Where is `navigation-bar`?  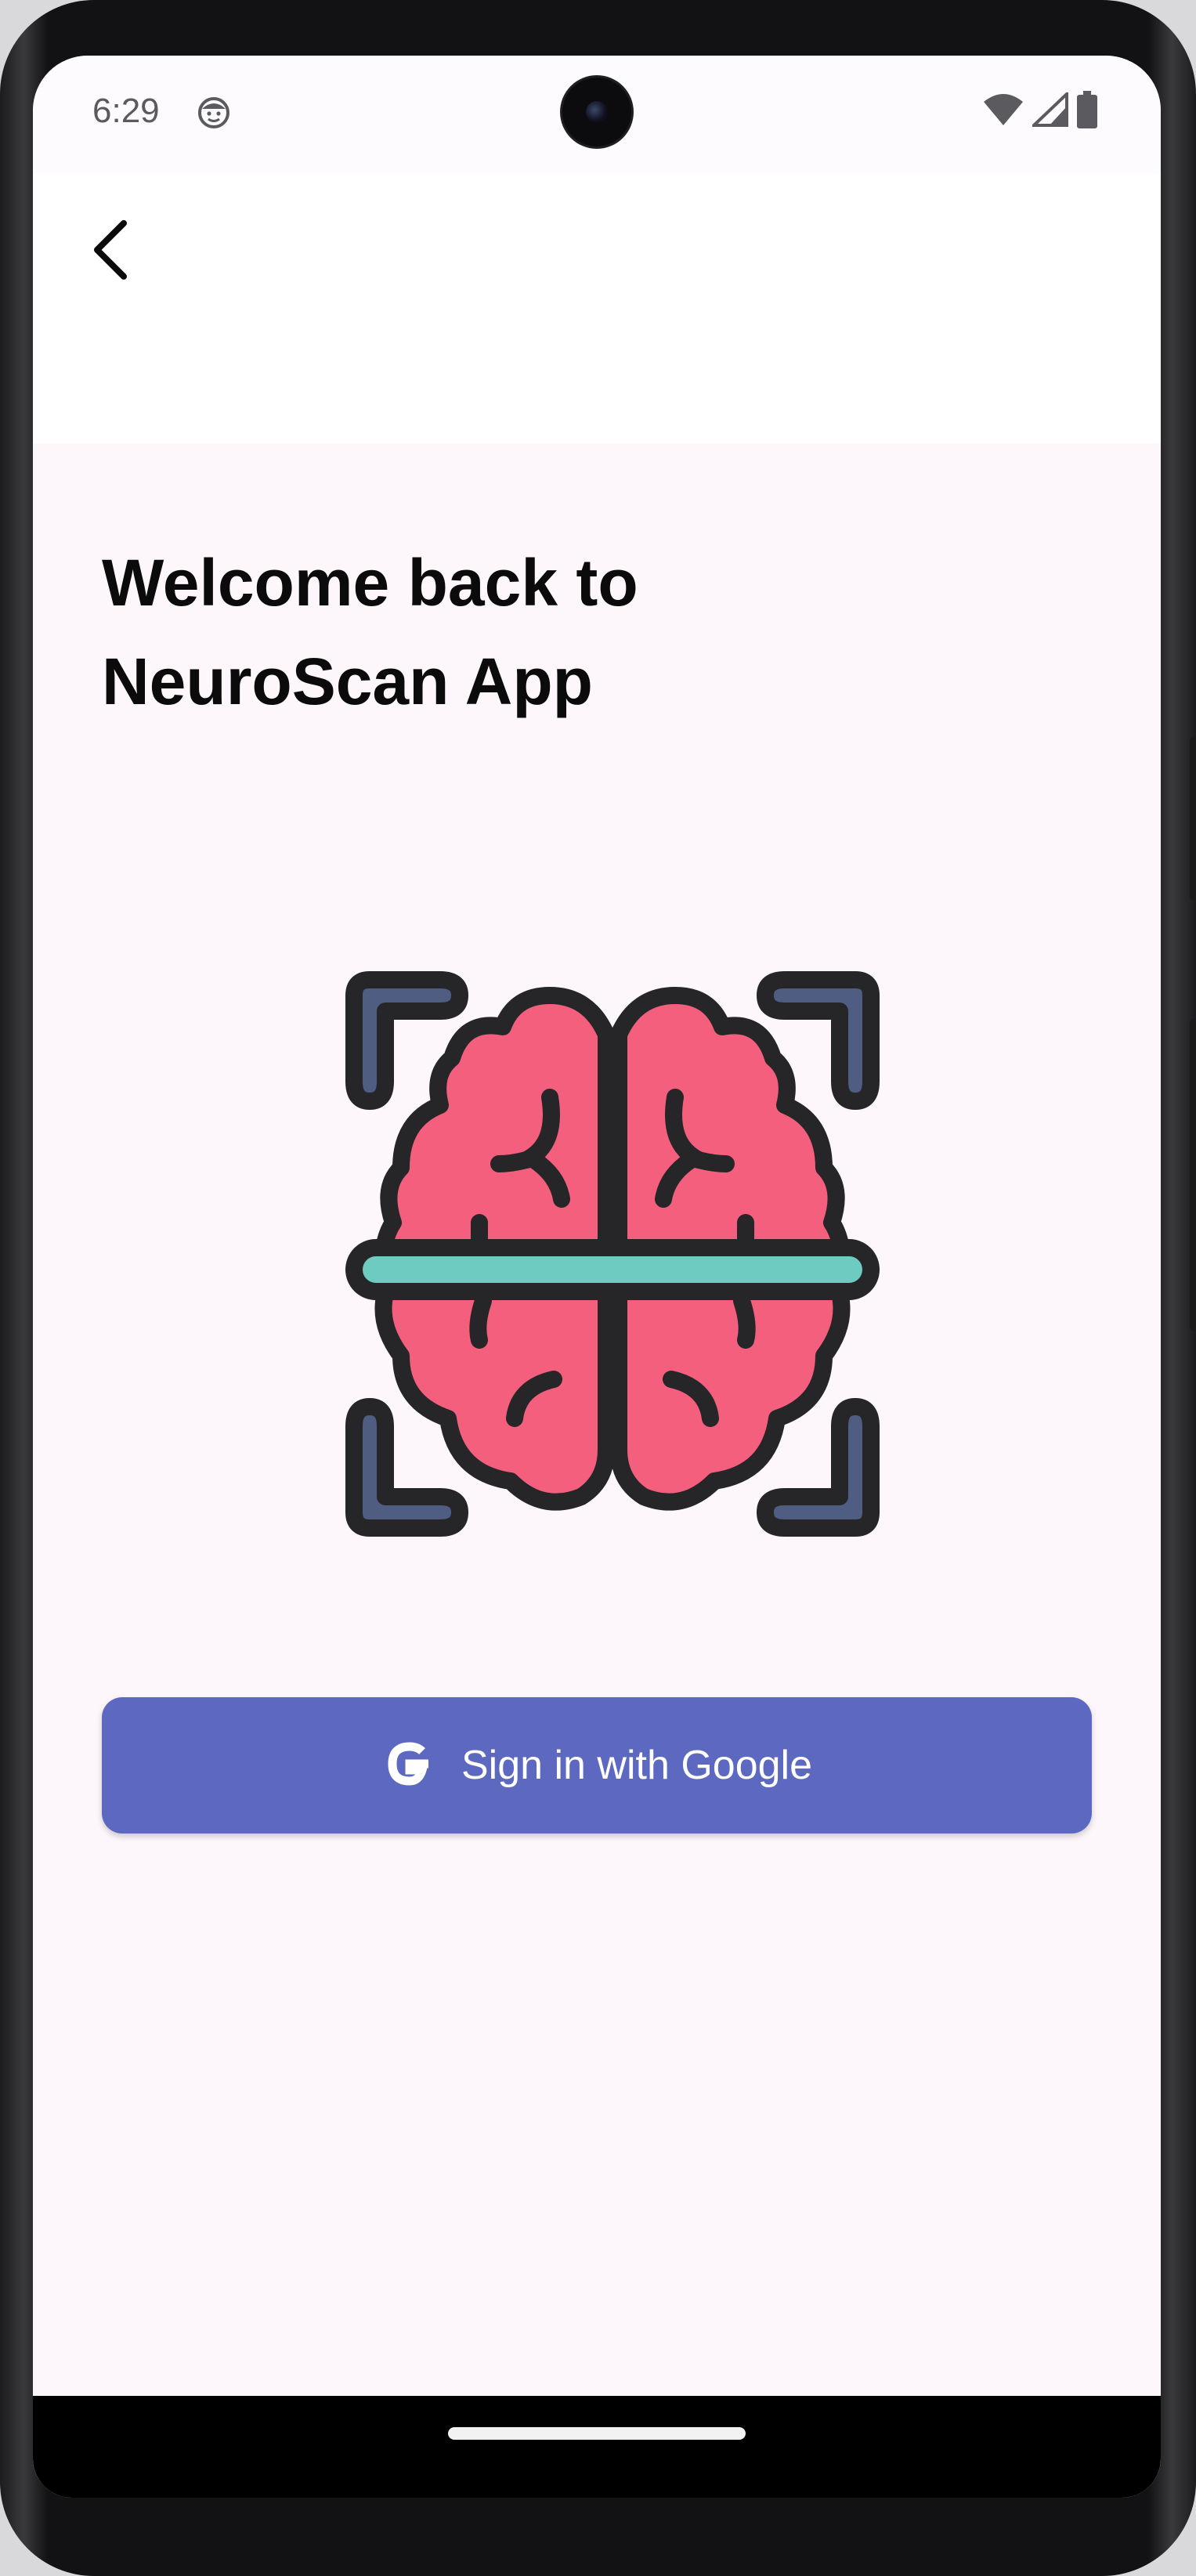
navigation-bar is located at coordinates (597, 2447).